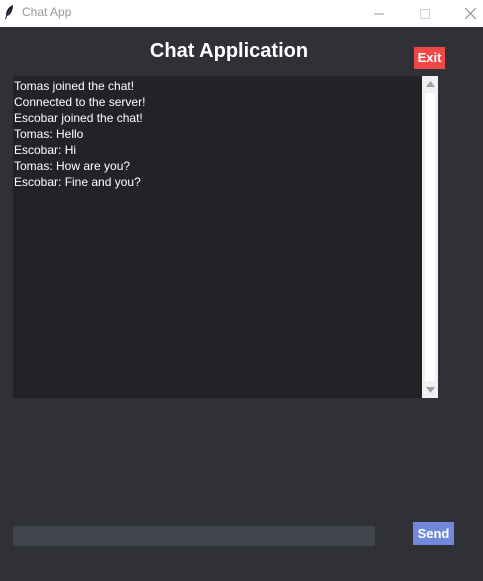 This screenshot has height=581, width=483. Describe the element at coordinates (80, 102) in the screenshot. I see `chat-message: Connected to the server!` at that location.